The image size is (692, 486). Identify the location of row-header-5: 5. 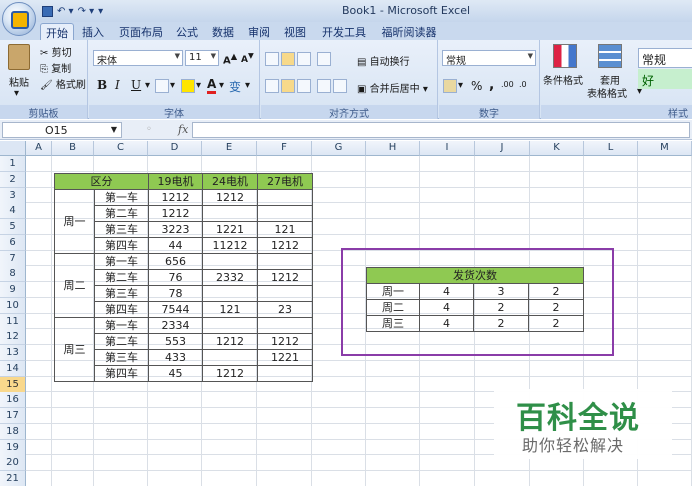
(13, 227).